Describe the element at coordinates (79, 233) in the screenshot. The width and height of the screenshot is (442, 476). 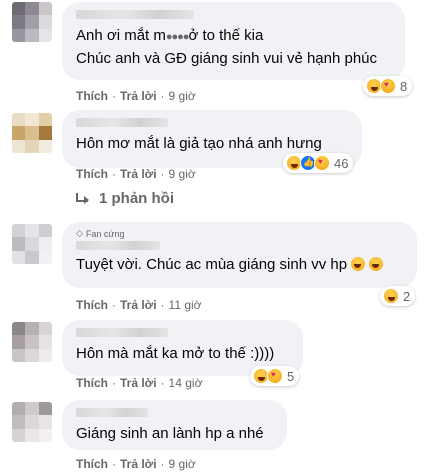
I see `diamond-icon: ◇` at that location.